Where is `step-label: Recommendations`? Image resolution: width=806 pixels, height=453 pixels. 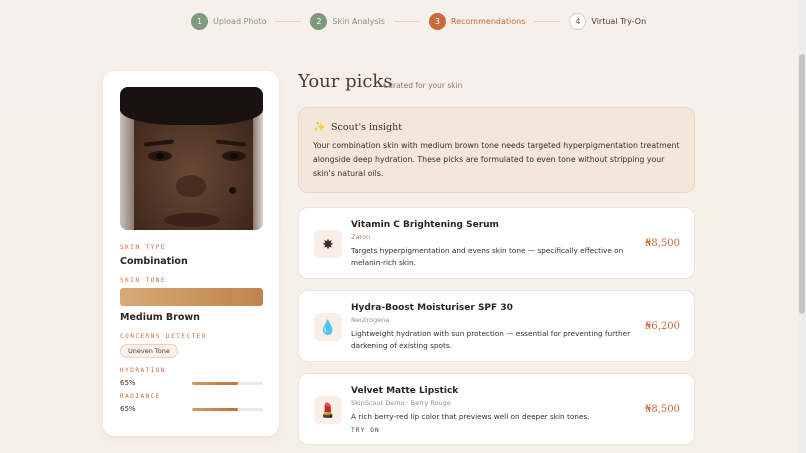
step-label: Recommendations is located at coordinates (488, 21).